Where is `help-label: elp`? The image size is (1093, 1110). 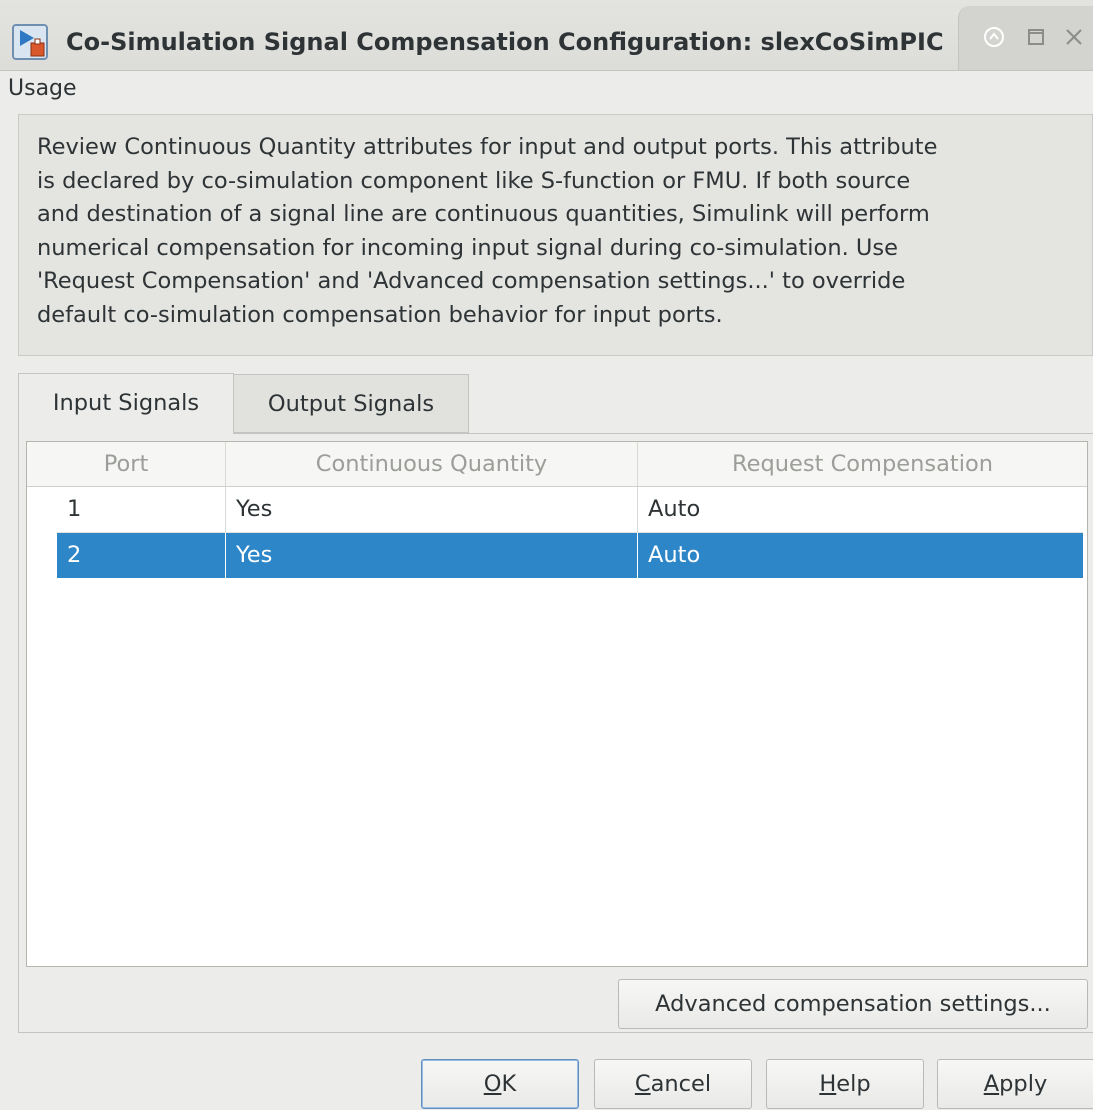 help-label: elp is located at coordinates (853, 1084).